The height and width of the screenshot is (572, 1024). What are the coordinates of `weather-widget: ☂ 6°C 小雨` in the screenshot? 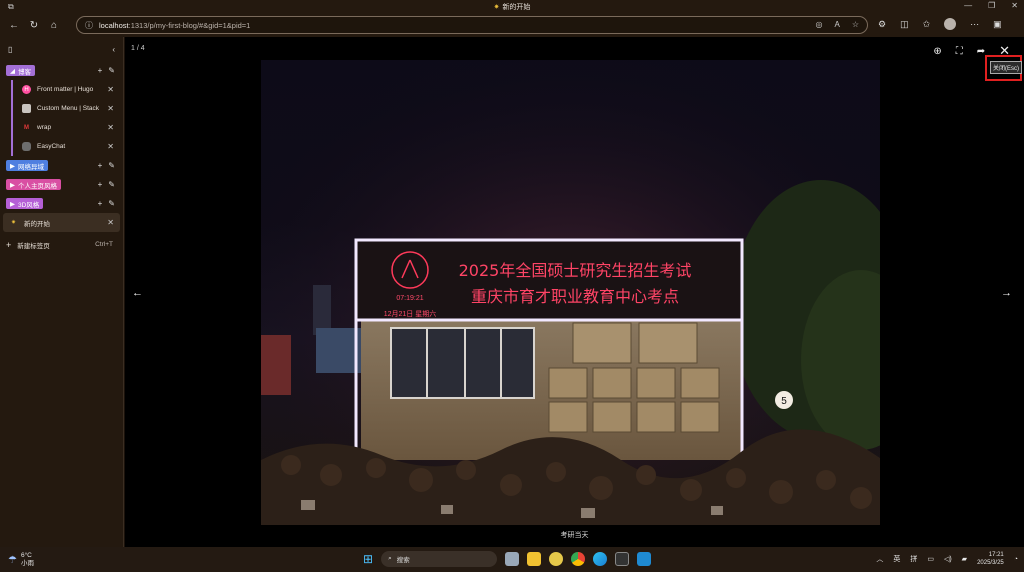 It's located at (21, 560).